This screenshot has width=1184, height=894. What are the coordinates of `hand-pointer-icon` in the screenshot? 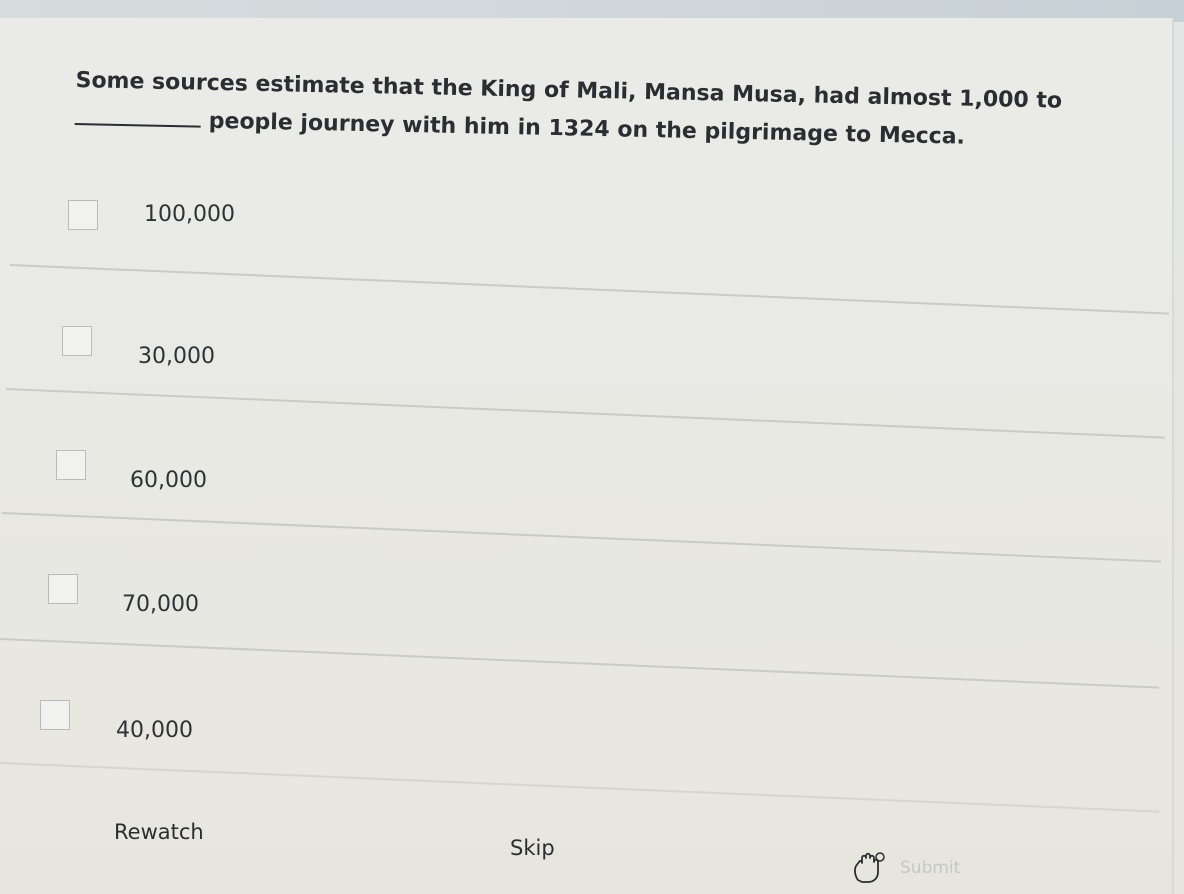 It's located at (870, 870).